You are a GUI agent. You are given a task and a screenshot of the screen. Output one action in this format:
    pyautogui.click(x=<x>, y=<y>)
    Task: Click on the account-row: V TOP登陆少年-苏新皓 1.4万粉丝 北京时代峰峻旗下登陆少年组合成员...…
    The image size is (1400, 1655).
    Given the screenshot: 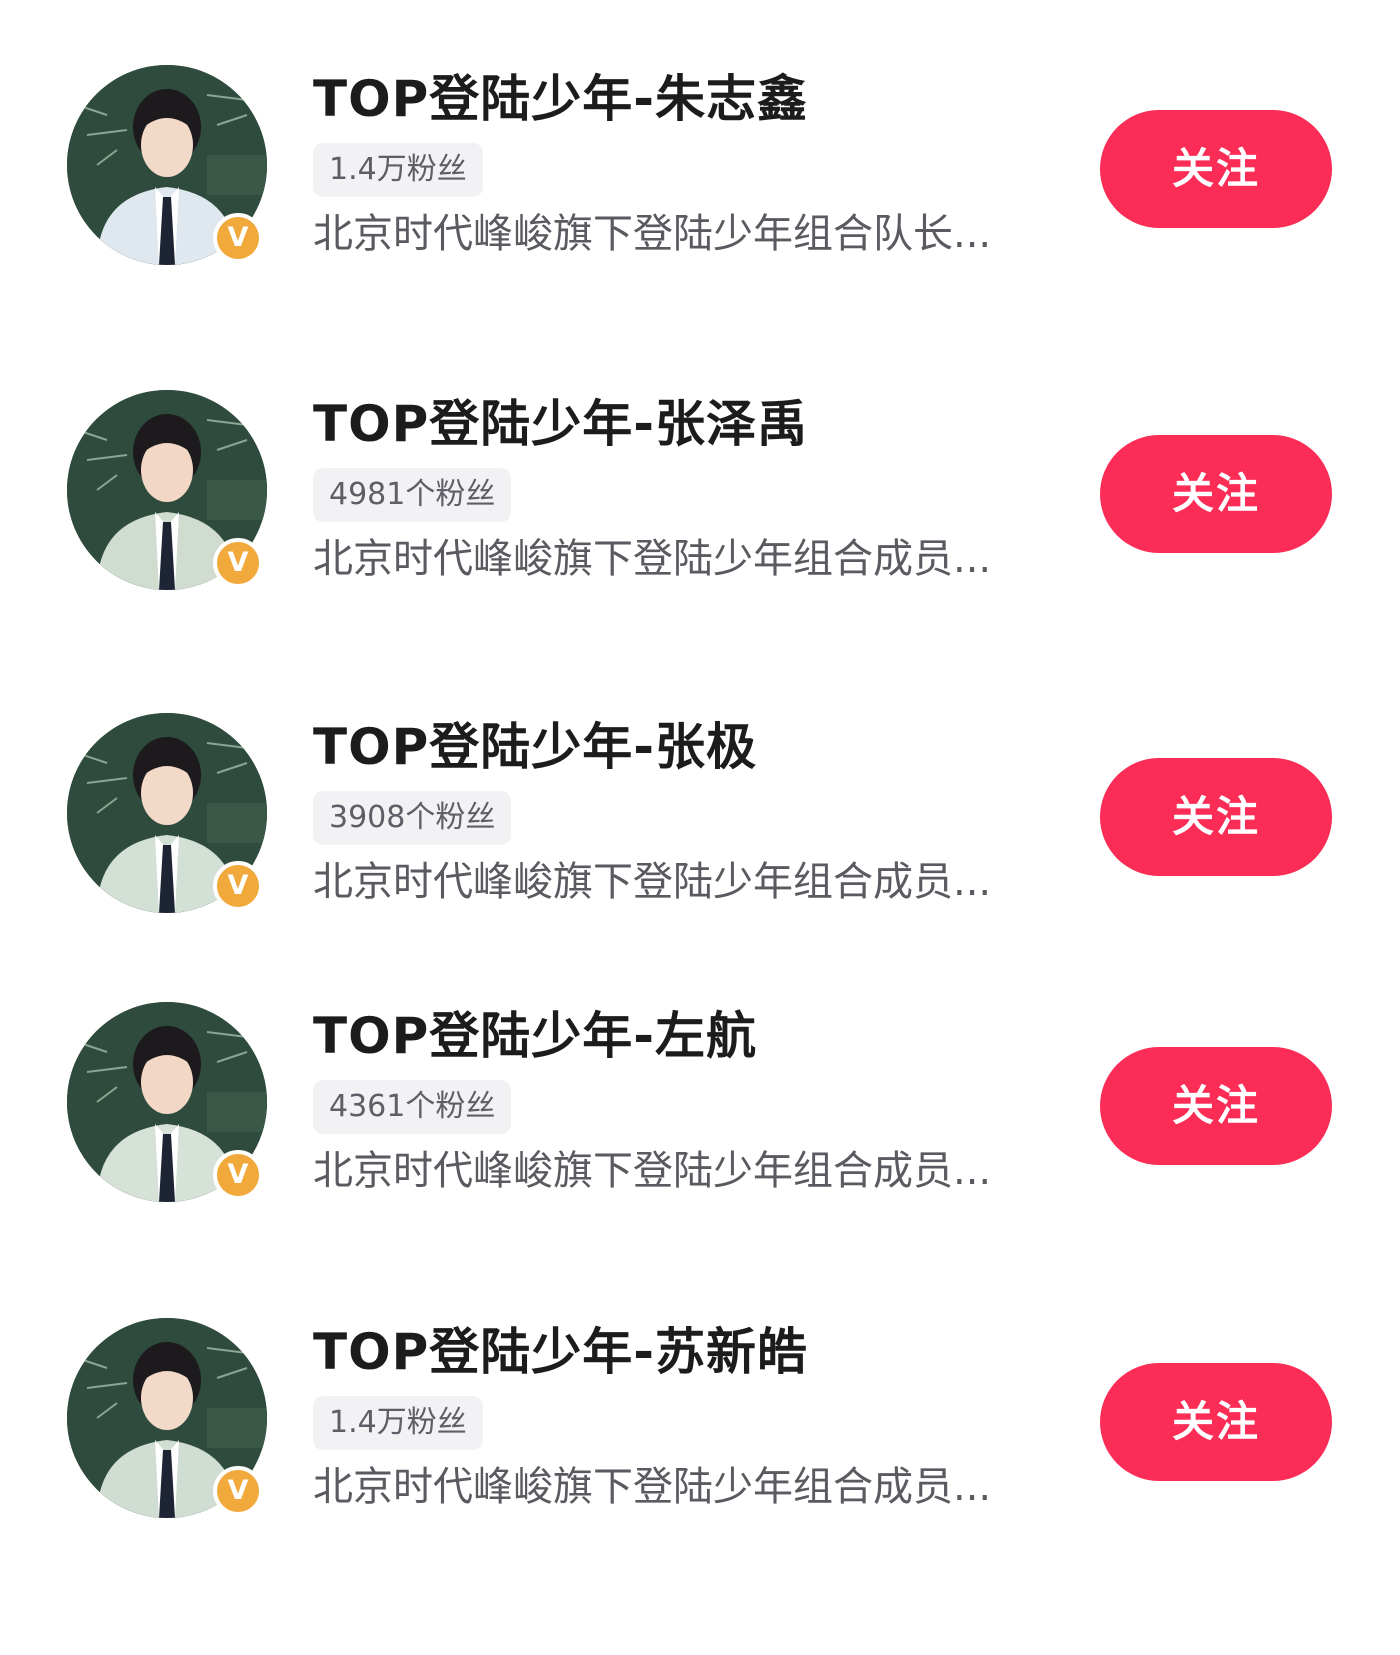 What is the action you would take?
    pyautogui.click(x=700, y=1428)
    